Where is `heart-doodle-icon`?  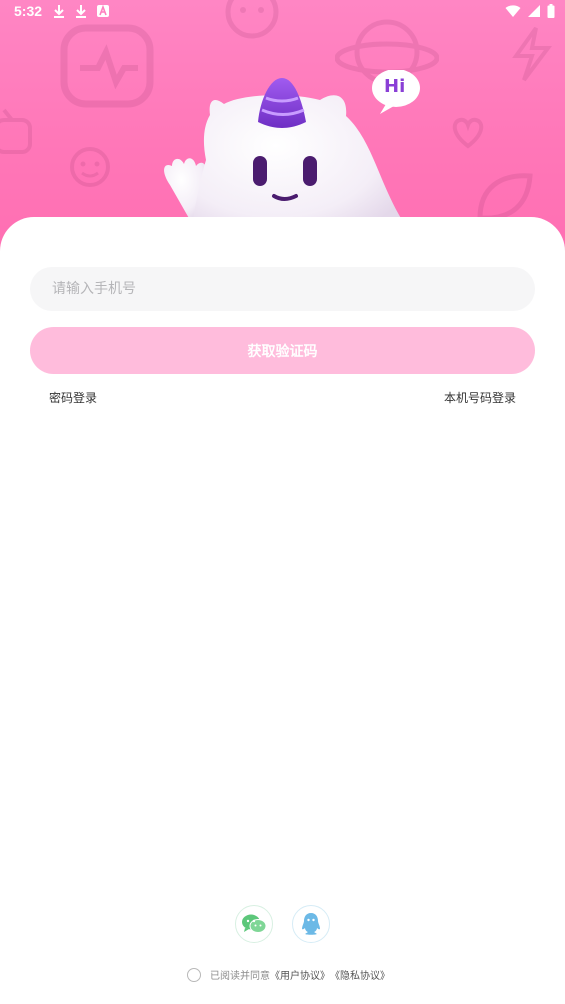 heart-doodle-icon is located at coordinates (468, 133).